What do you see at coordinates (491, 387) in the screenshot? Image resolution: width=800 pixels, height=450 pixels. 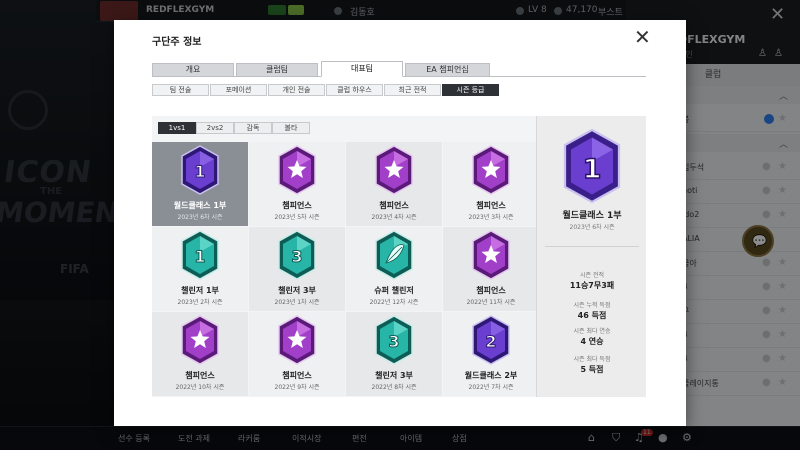 I see `grade-tile-season: 2022년 7차 시즌` at bounding box center [491, 387].